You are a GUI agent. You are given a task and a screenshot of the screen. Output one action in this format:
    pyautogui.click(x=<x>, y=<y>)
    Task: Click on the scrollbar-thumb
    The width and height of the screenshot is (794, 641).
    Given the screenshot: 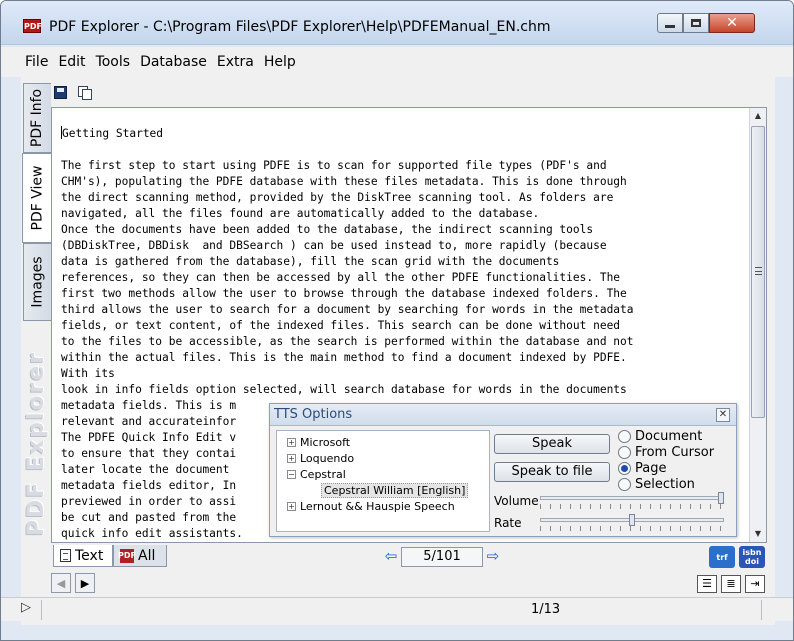 What is the action you would take?
    pyautogui.click(x=758, y=272)
    